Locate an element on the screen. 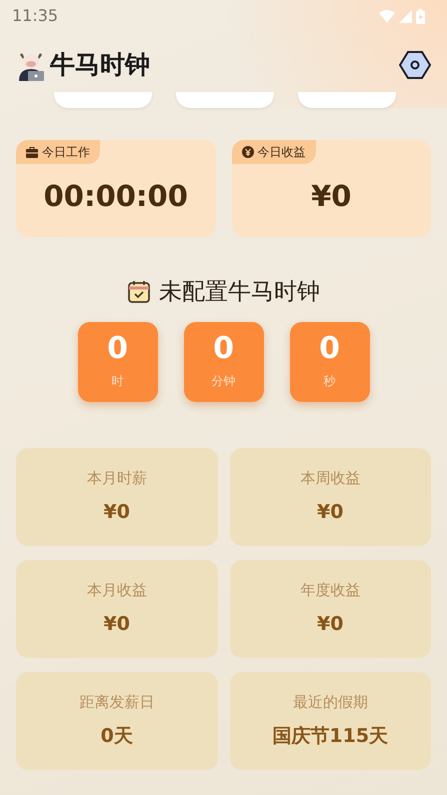 The width and height of the screenshot is (447, 795). card-label: 今日工作 is located at coordinates (66, 152).